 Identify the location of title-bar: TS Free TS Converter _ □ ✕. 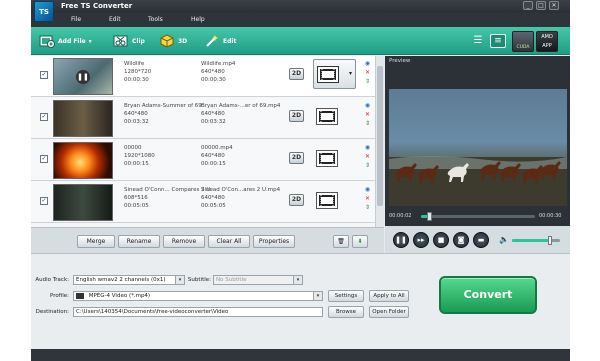
(300, 11).